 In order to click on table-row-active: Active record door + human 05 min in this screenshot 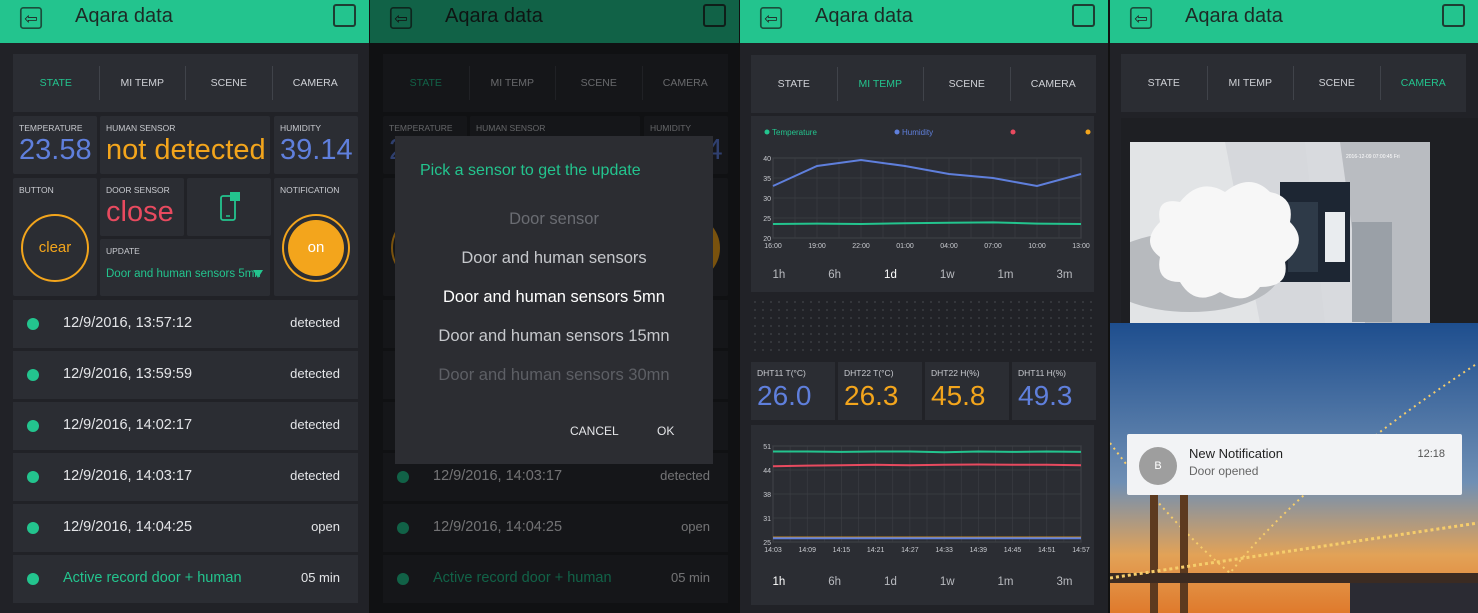, I will do `click(185, 579)`.